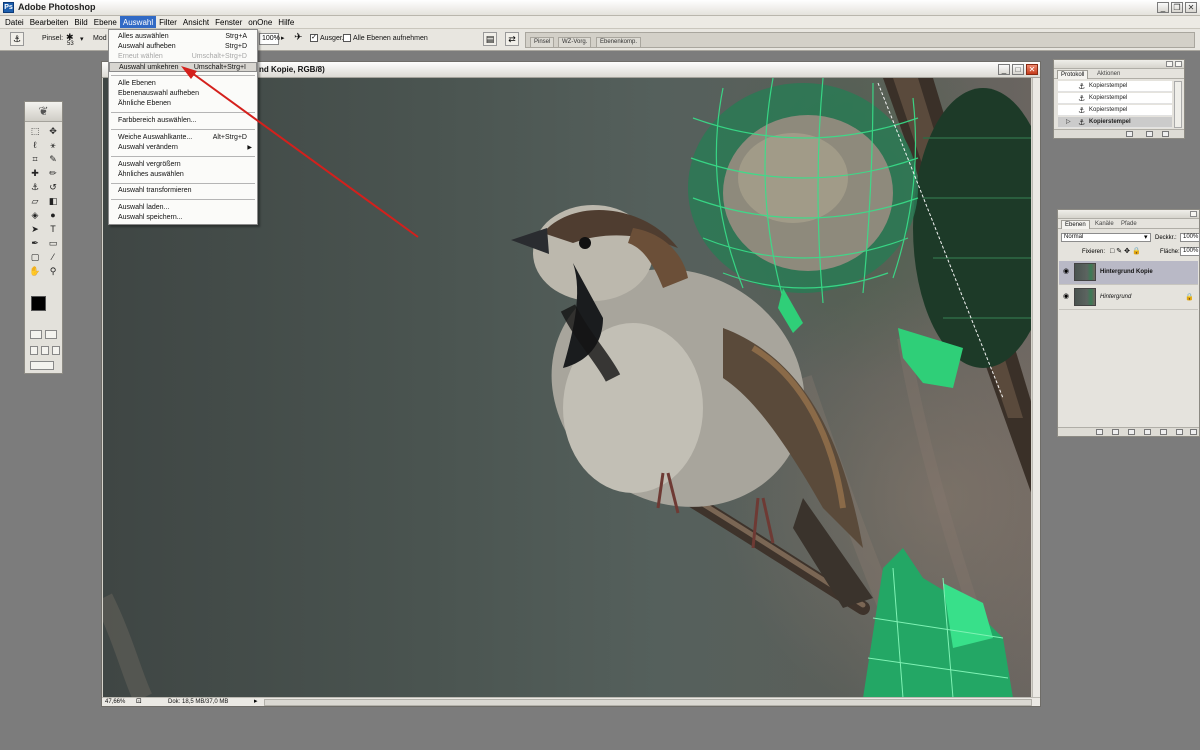 The image size is (1200, 750). What do you see at coordinates (183, 191) in the screenshot?
I see `menu-item-auswahl-transformieren: Auswahl transformieren` at bounding box center [183, 191].